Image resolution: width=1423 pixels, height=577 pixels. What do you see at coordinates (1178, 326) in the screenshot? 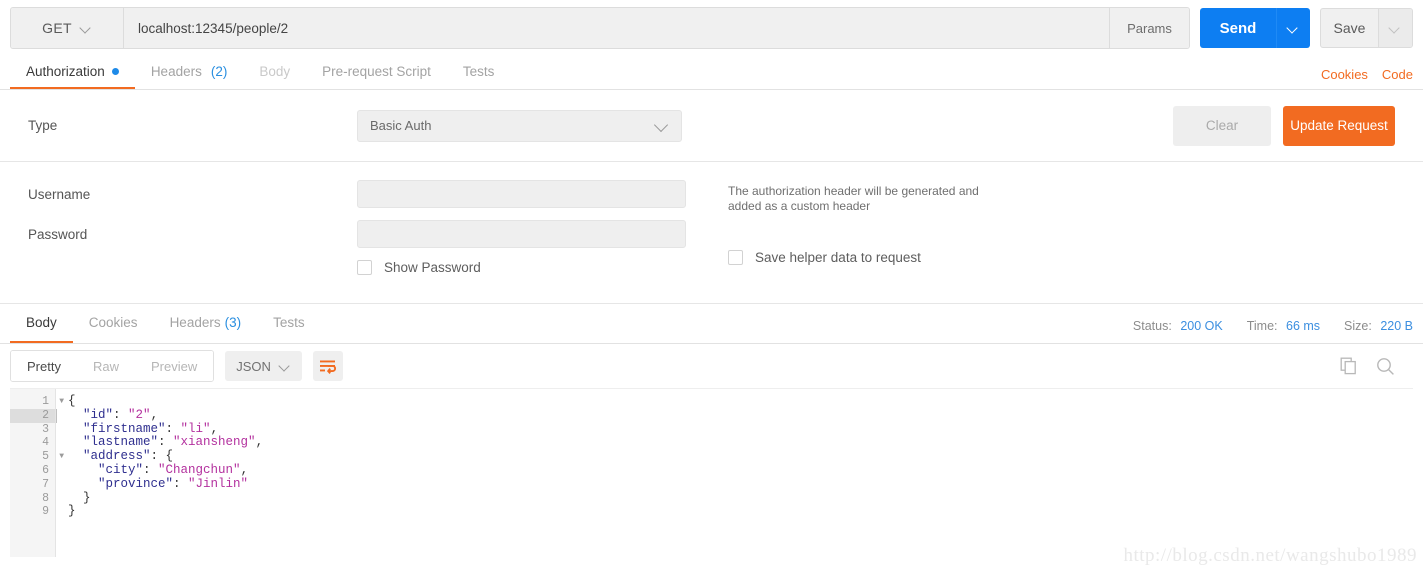
I see `status-badge: Status: 200 OK` at bounding box center [1178, 326].